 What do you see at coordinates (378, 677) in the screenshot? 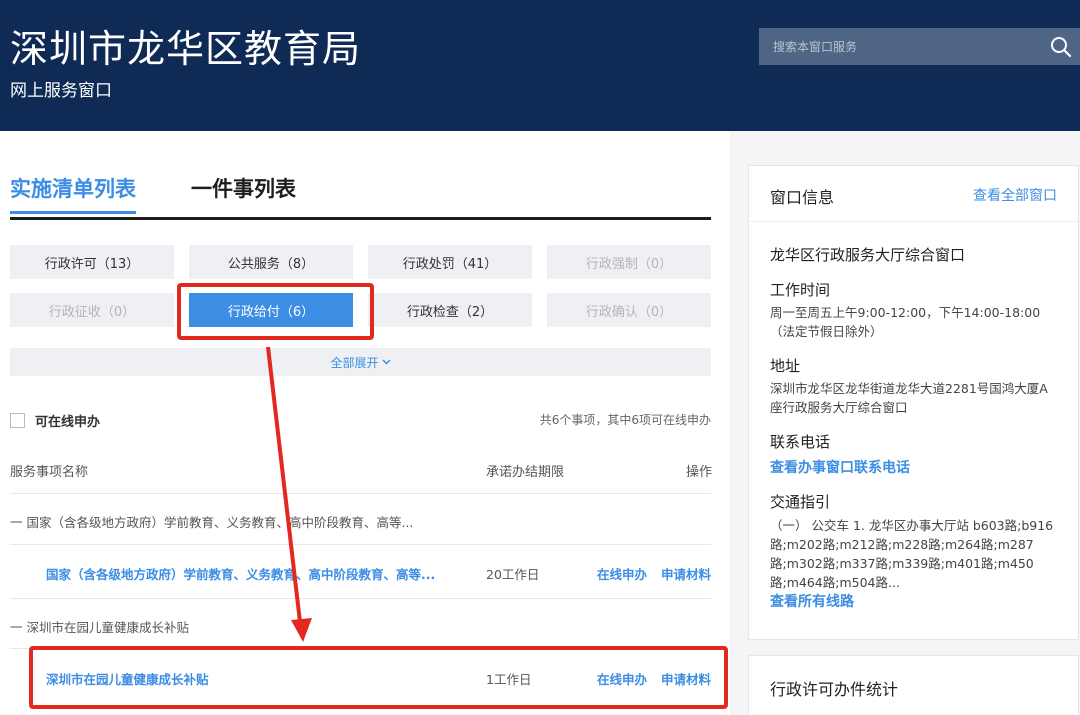
I see `annotation-highlight-row` at bounding box center [378, 677].